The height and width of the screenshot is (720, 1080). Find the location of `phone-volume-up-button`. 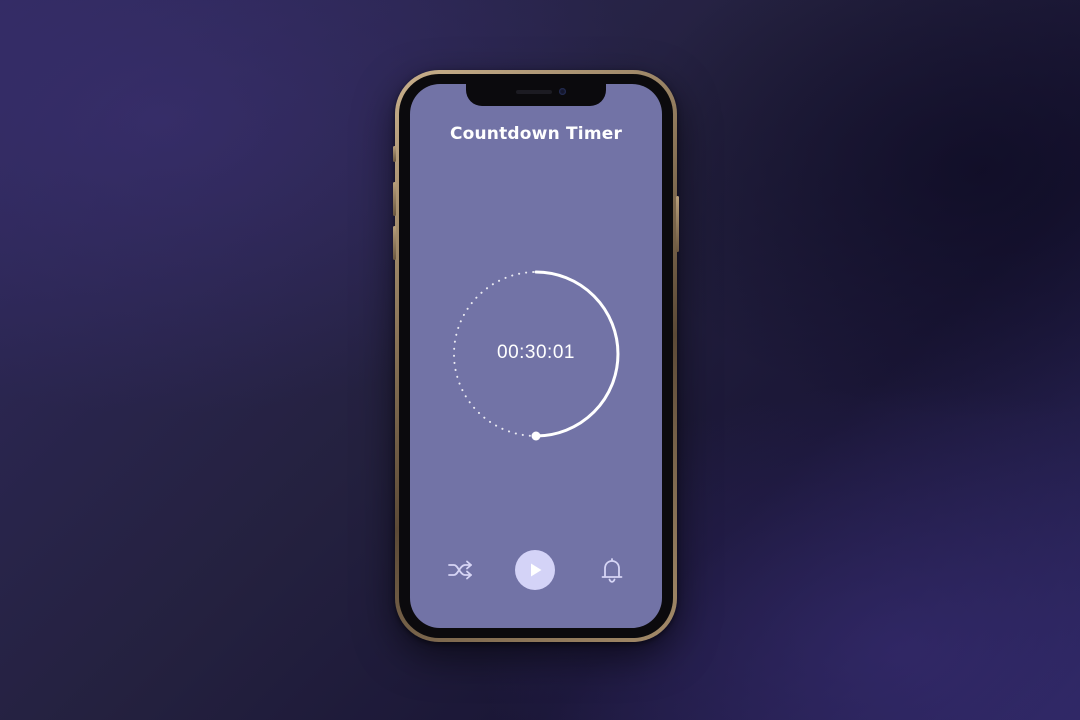

phone-volume-up-button is located at coordinates (394, 199).